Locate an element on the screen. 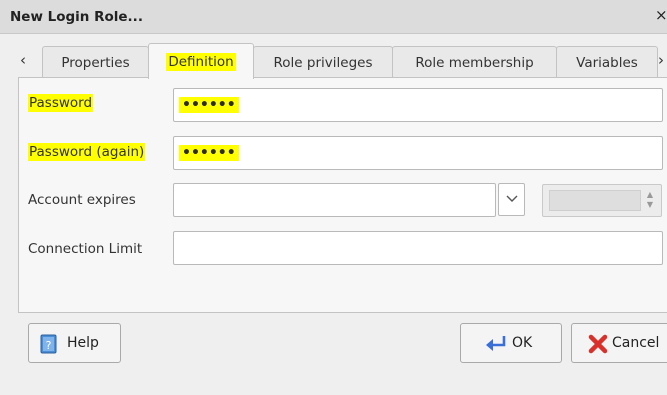 The height and width of the screenshot is (395, 667). help-button-label: Help is located at coordinates (83, 343).